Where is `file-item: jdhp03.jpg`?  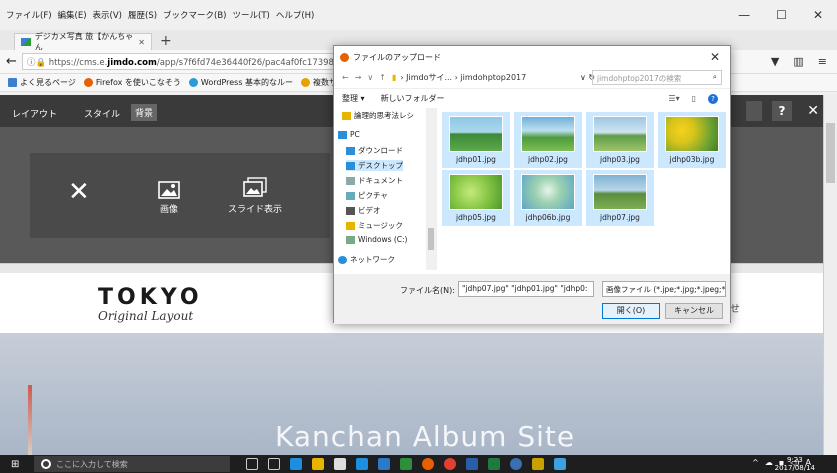 file-item: jdhp03.jpg is located at coordinates (620, 140).